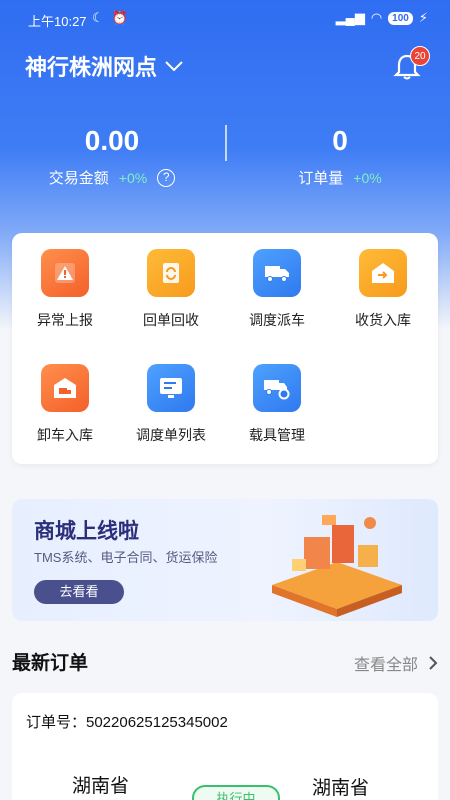 This screenshot has width=450, height=800. I want to click on recycle-icon, so click(171, 273).